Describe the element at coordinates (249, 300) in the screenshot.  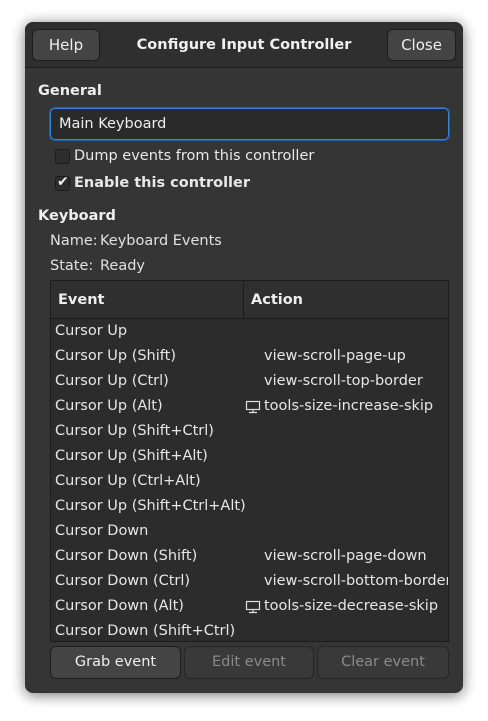
I see `table-header: Event Action` at that location.